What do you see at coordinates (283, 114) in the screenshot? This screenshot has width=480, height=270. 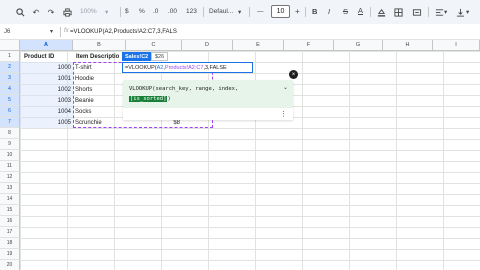 I see `more-options-icon: ⋮` at bounding box center [283, 114].